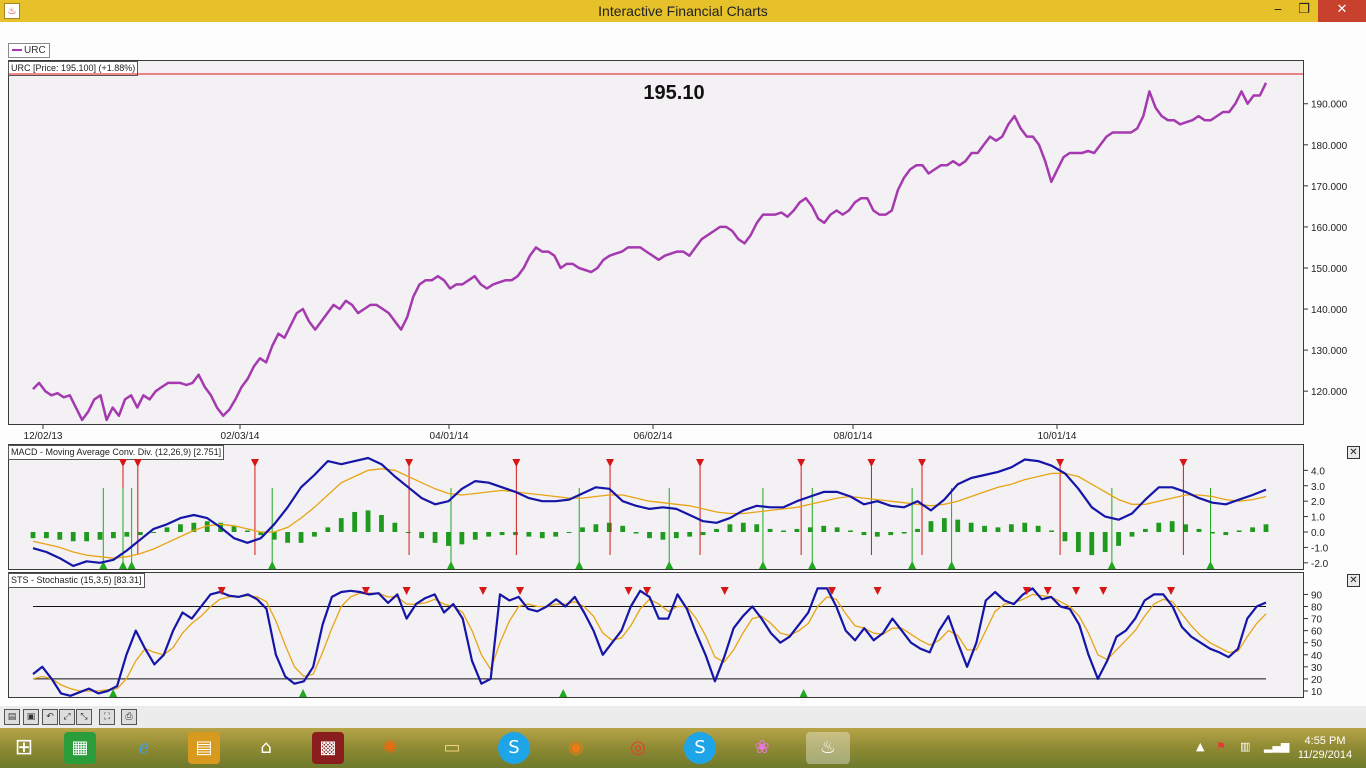  Describe the element at coordinates (514, 748) in the screenshot. I see `skype-icon: S` at that location.